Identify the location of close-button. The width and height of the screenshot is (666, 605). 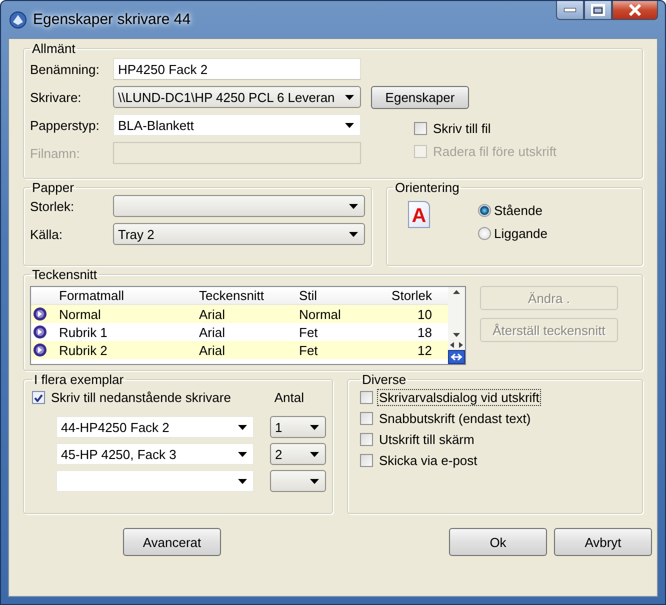
(635, 10).